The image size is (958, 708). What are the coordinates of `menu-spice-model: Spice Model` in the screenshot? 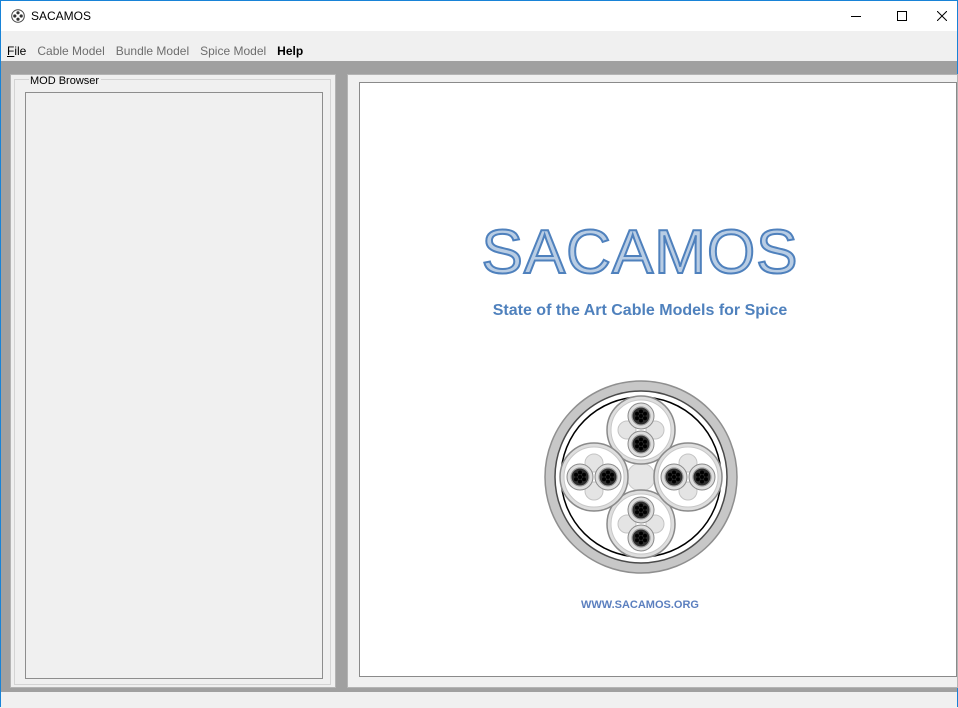 It's located at (232, 51).